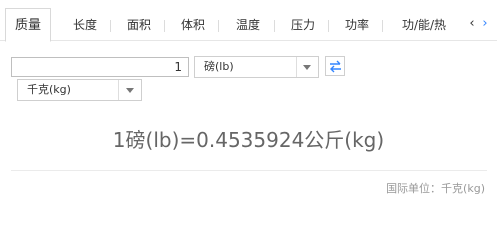  What do you see at coordinates (424, 24) in the screenshot?
I see `tab-work-energy-heat: 功/能/热` at bounding box center [424, 24].